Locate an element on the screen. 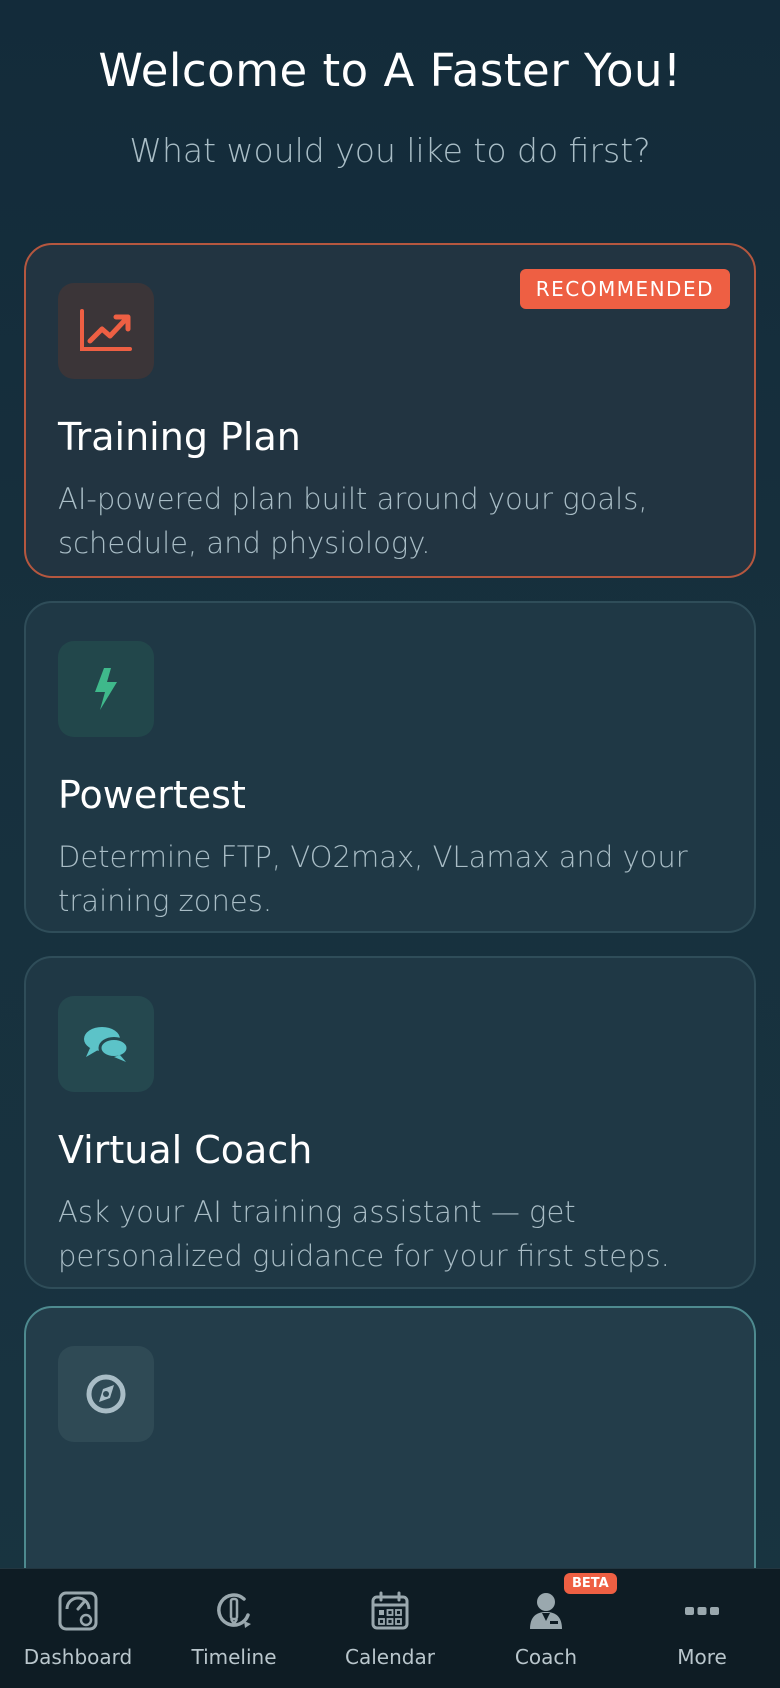  tab-more: More is located at coordinates (702, 1628).